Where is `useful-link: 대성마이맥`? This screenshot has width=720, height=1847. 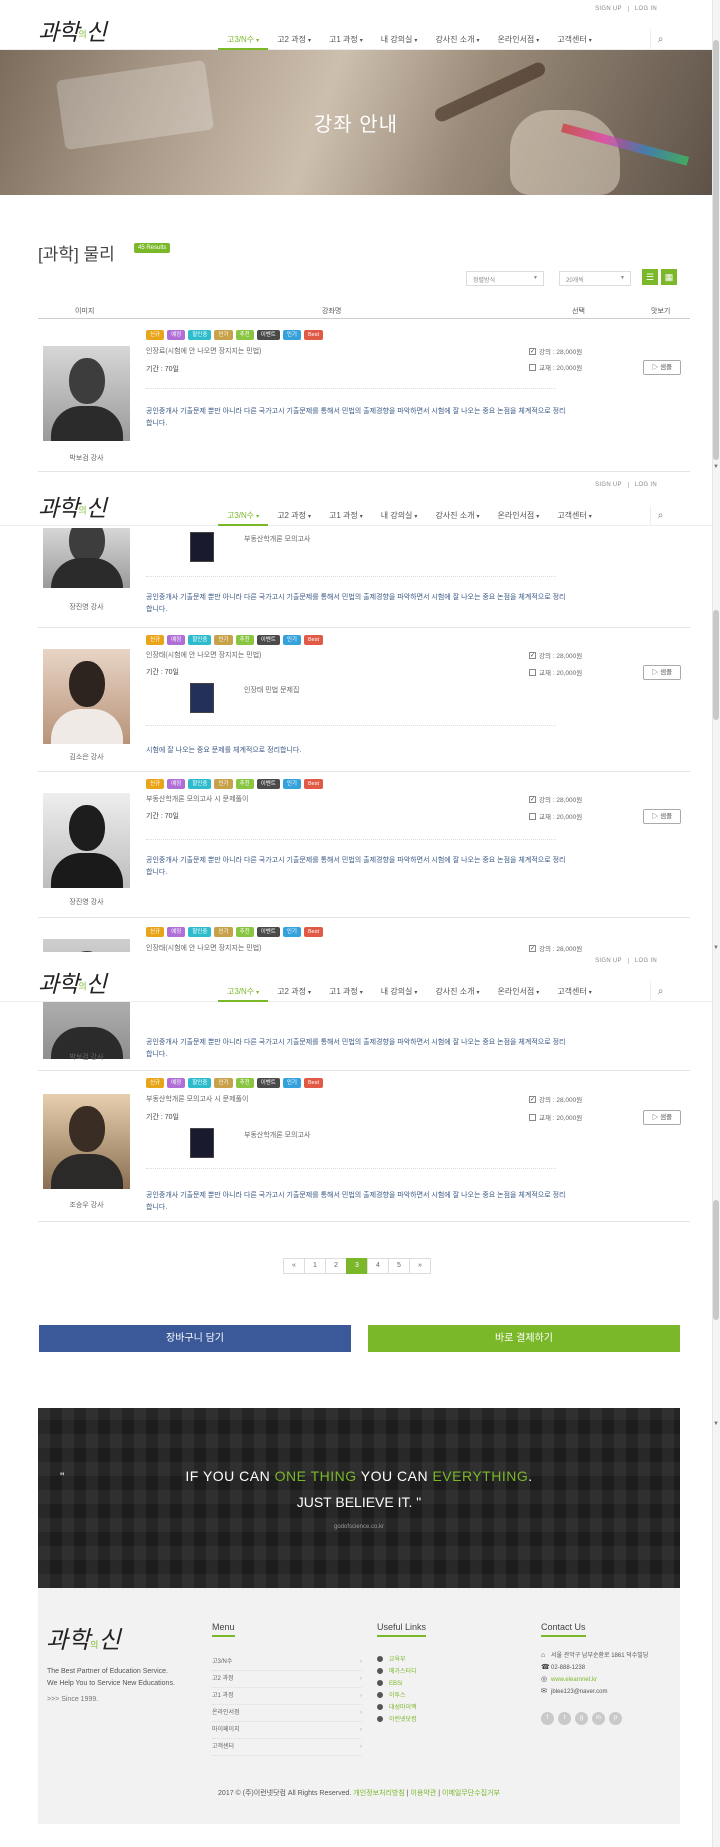 useful-link: 대성마이맥 is located at coordinates (397, 1708).